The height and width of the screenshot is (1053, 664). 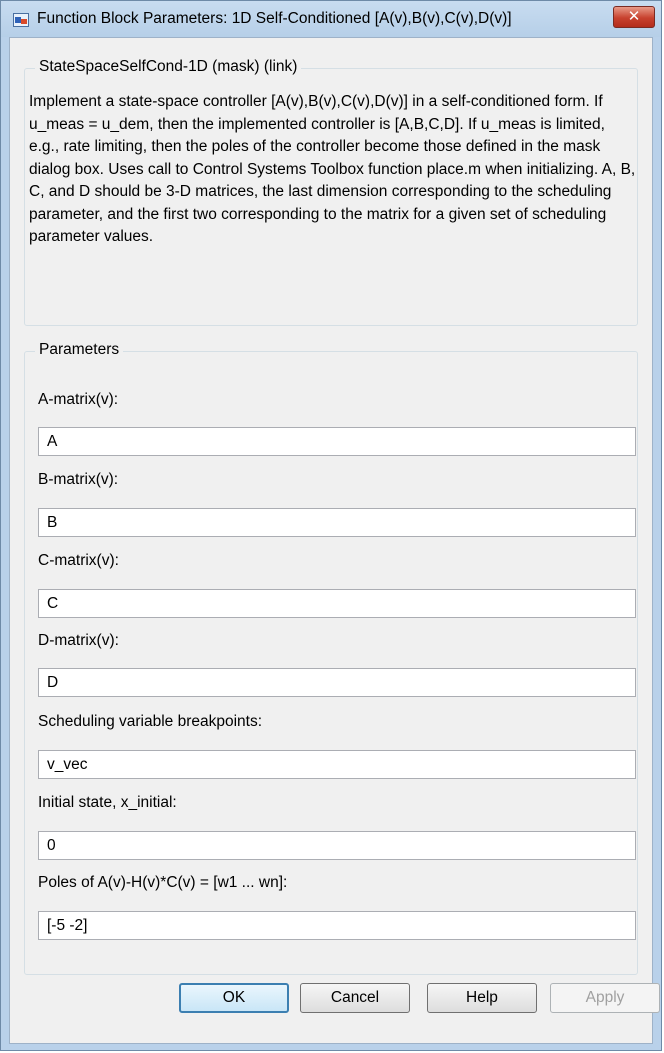 I want to click on b-matrix-label: B-matrix(v):, so click(x=78, y=479).